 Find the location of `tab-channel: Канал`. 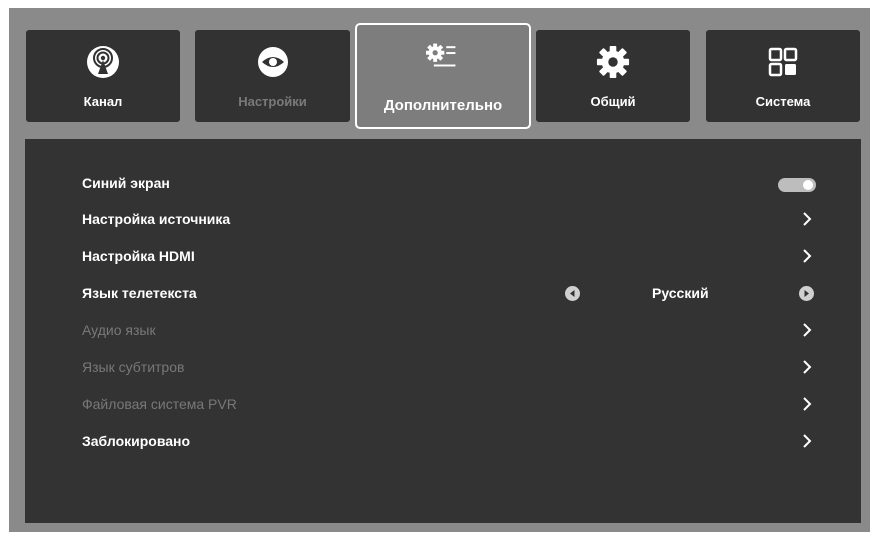

tab-channel: Канал is located at coordinates (103, 76).